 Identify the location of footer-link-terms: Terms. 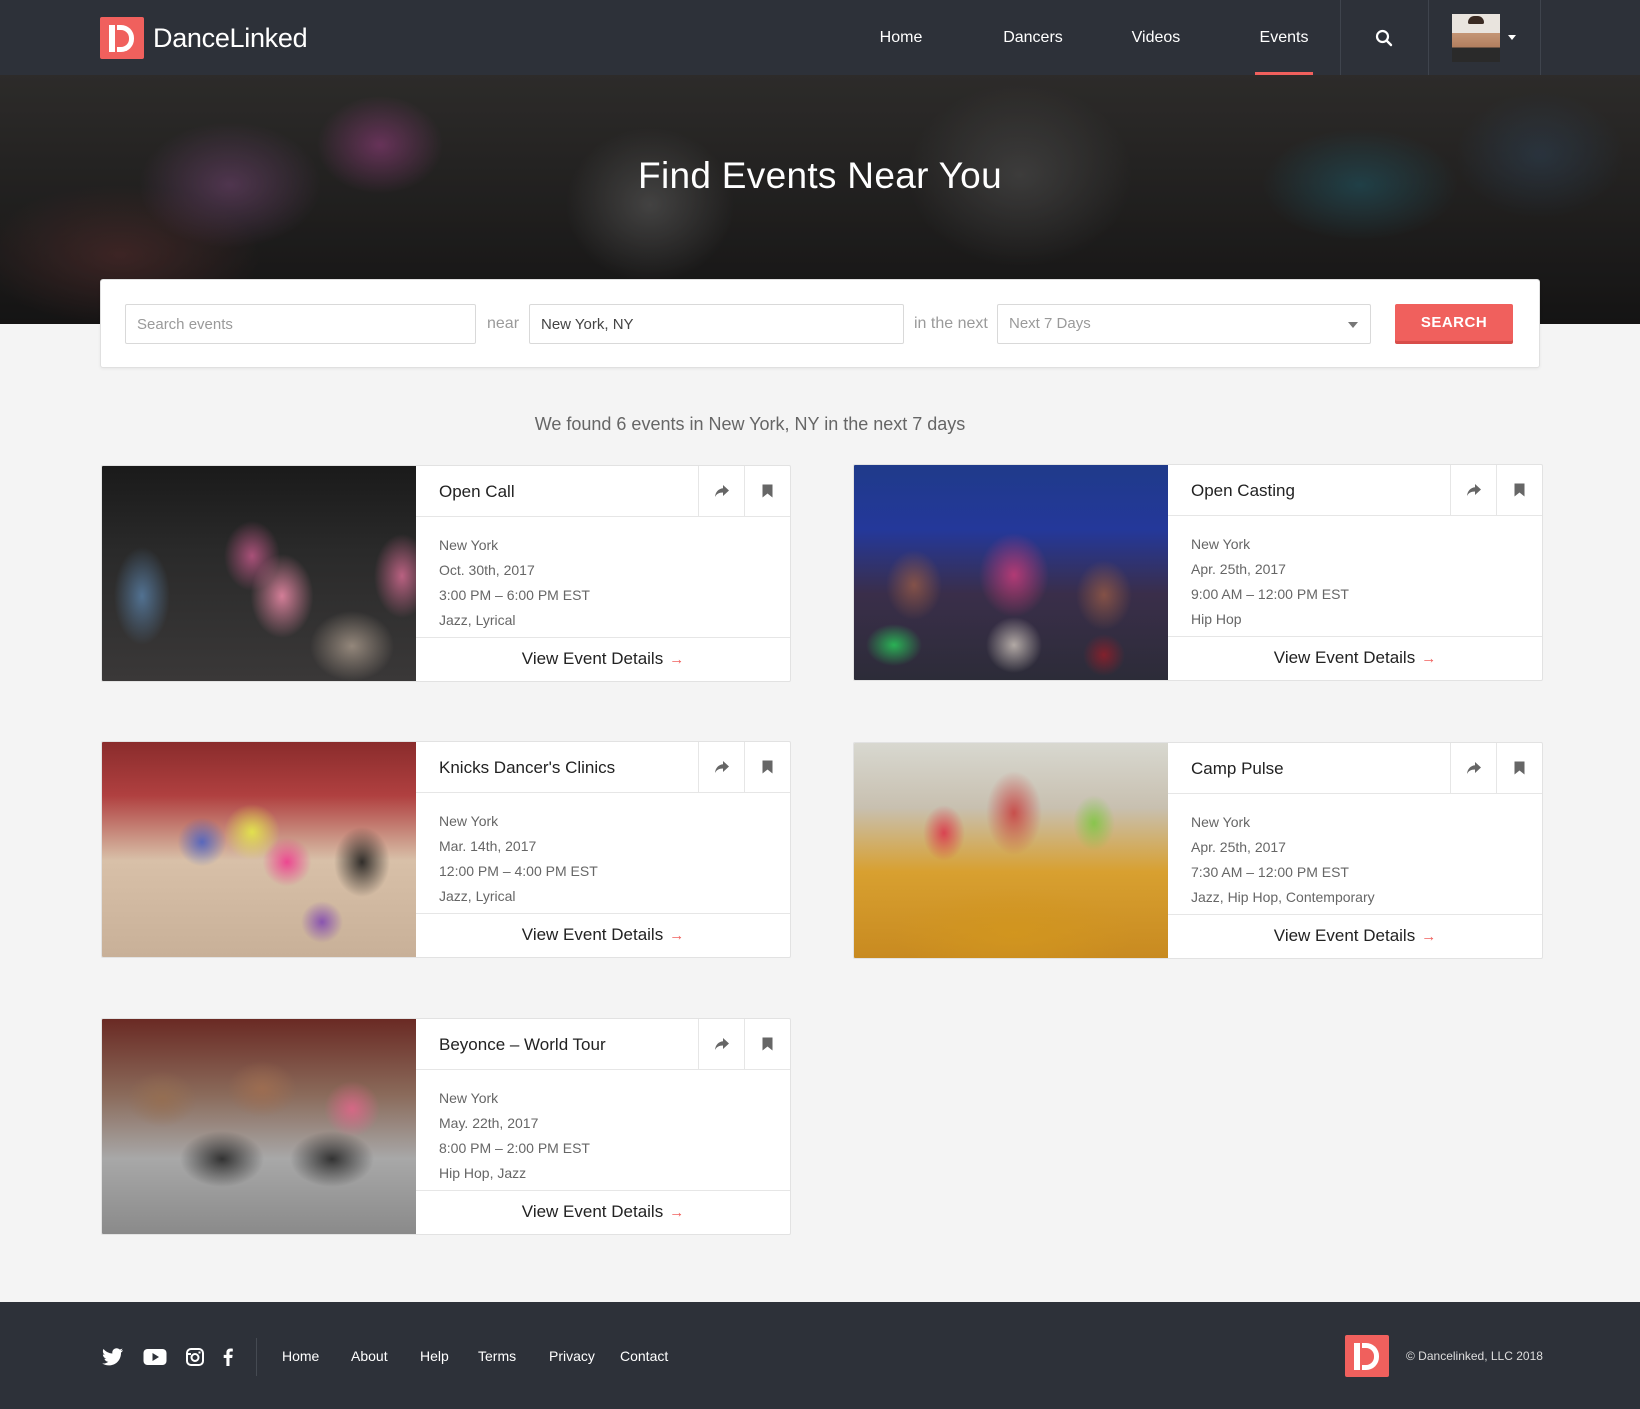
(497, 1356).